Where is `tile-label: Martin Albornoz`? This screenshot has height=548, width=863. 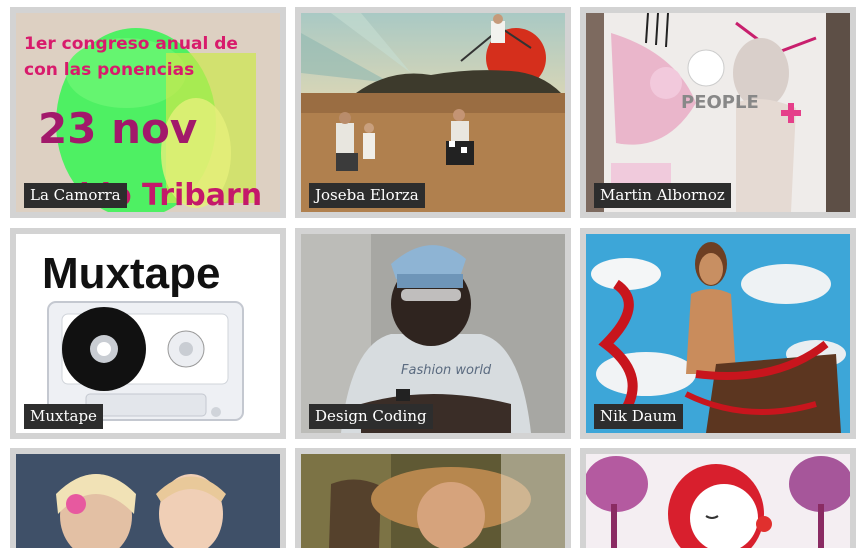
tile-label: Martin Albornoz is located at coordinates (662, 195).